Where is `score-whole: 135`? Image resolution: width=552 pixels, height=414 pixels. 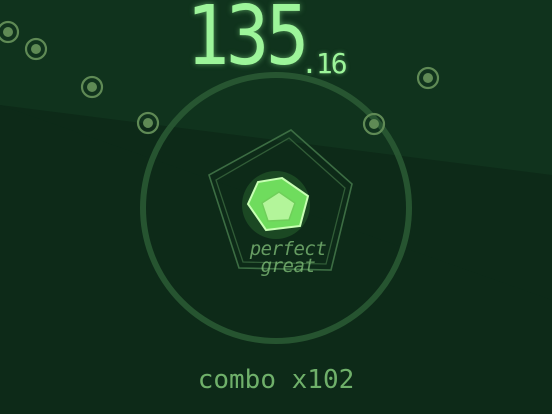
score-whole: 135 is located at coordinates (247, 42).